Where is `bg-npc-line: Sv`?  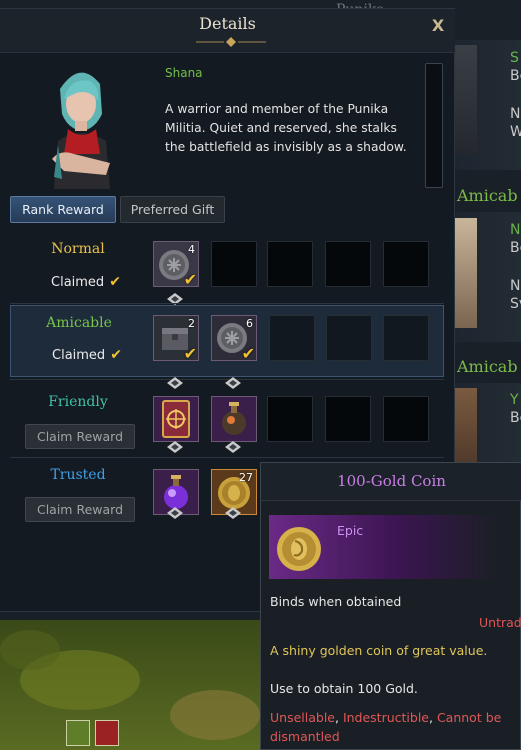
bg-npc-line: Sv is located at coordinates (515, 304).